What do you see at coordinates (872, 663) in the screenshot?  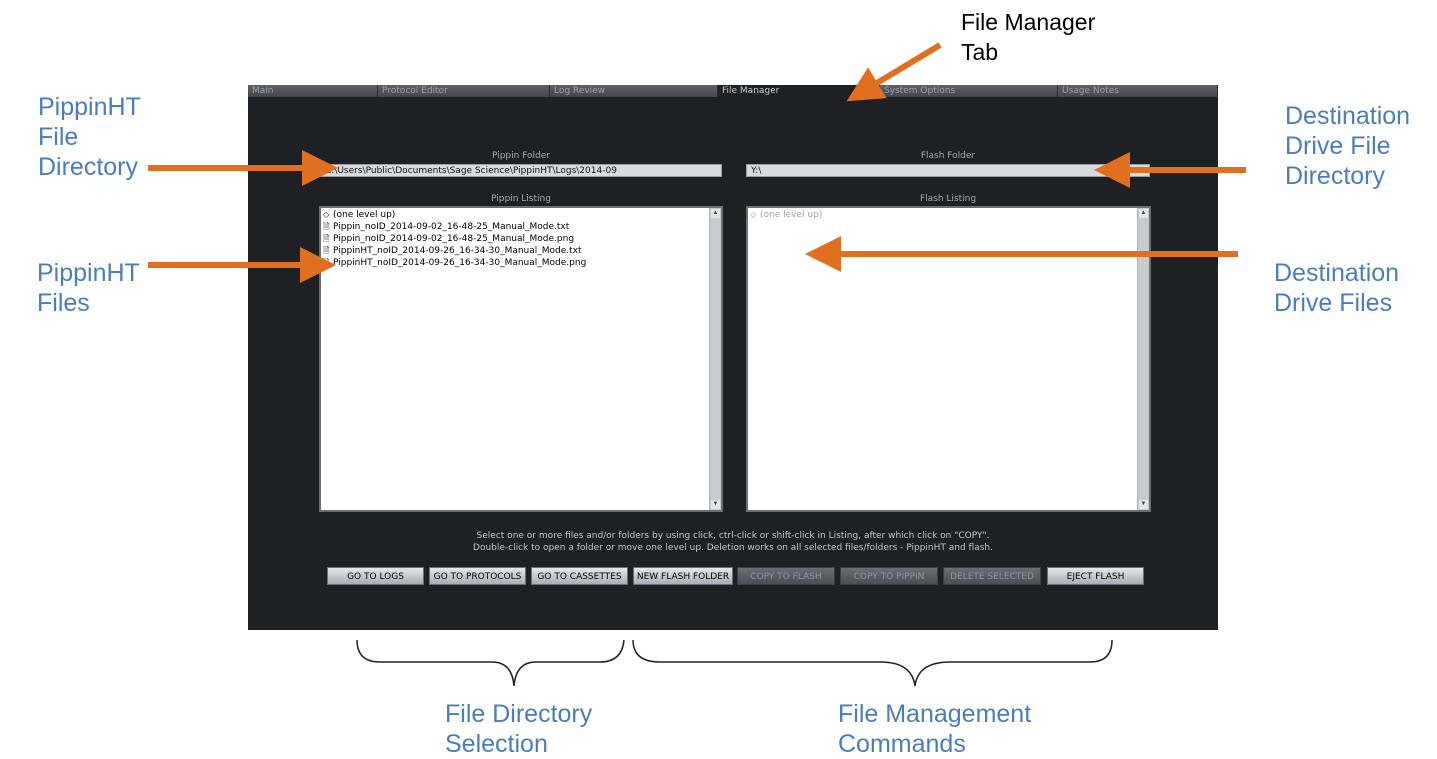 I see `brace-file-management-commands` at bounding box center [872, 663].